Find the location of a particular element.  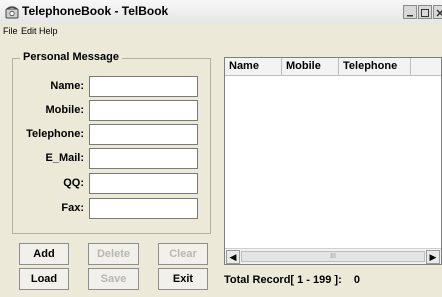

mobile-input is located at coordinates (143, 110).